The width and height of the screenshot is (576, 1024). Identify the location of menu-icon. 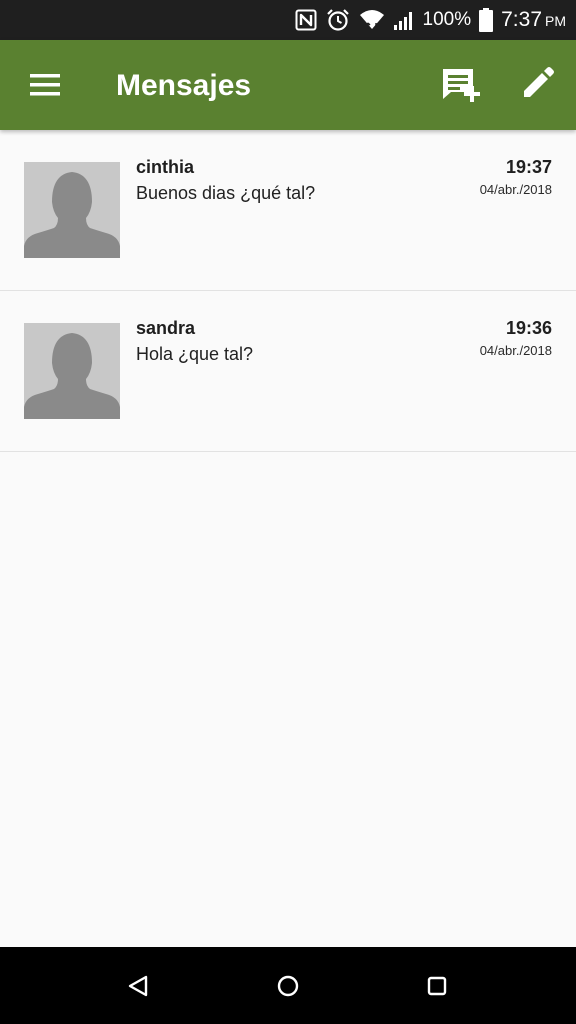
(45, 85).